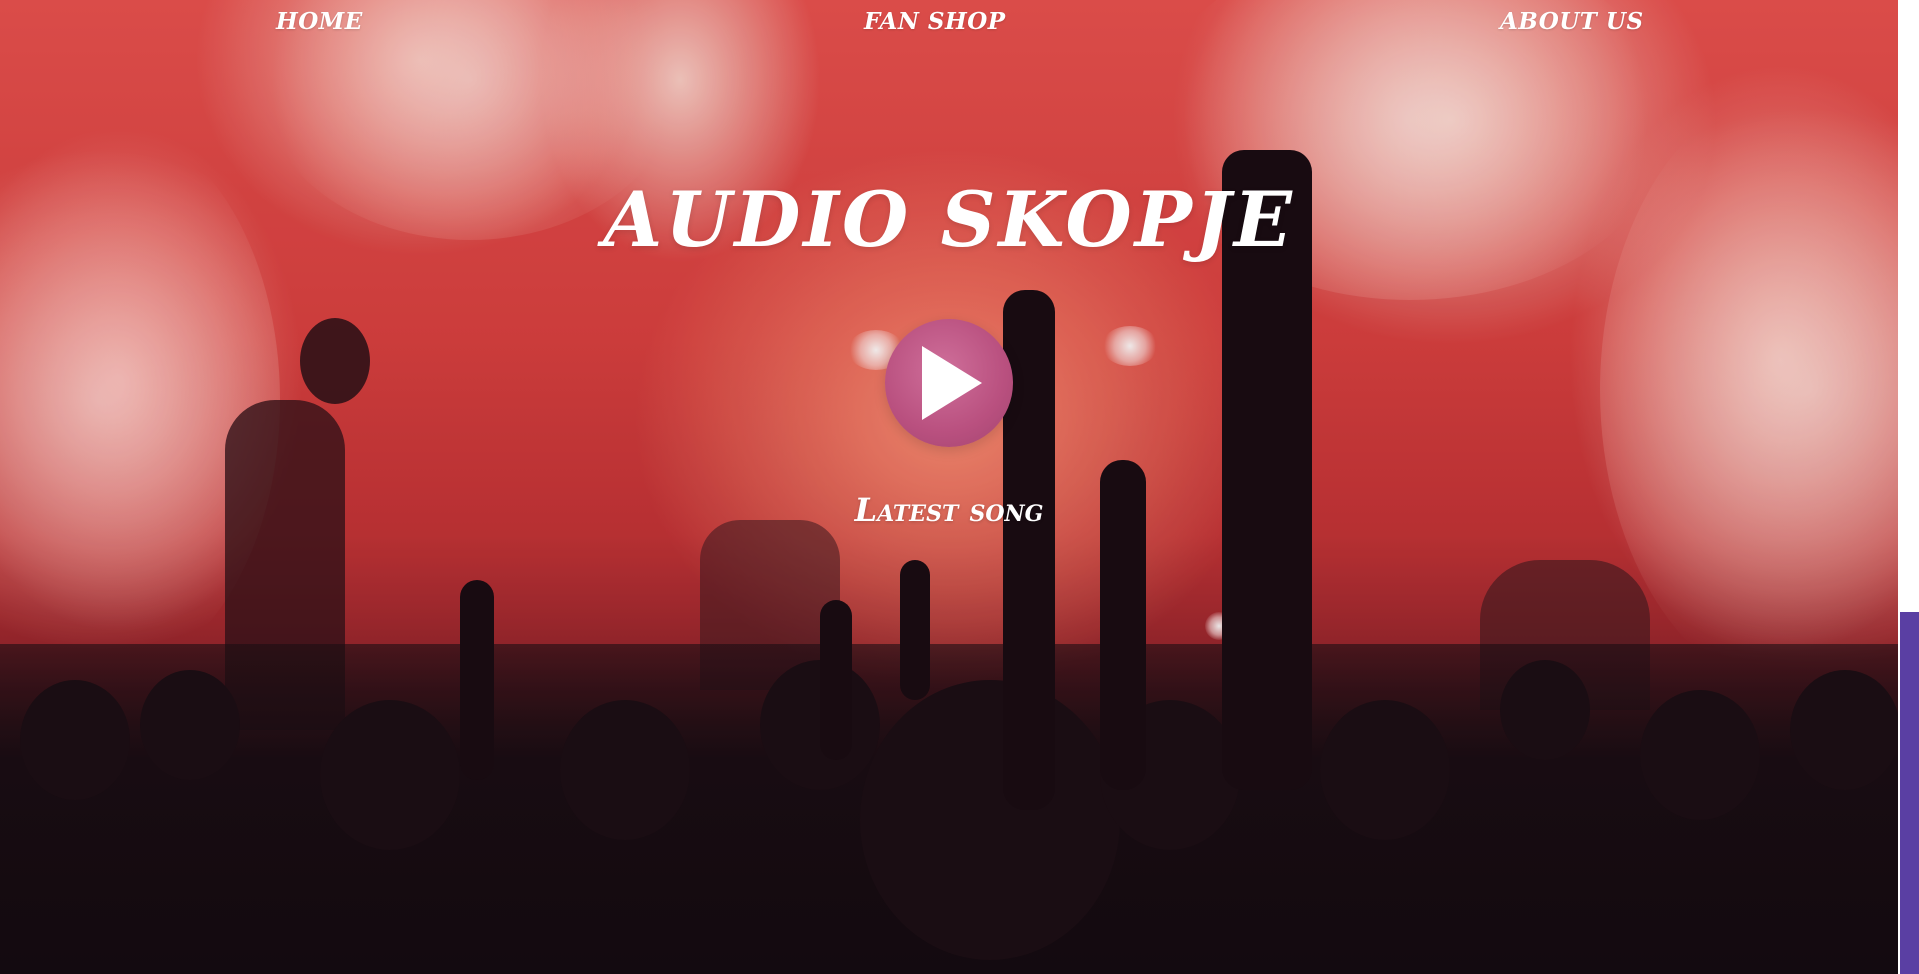 The width and height of the screenshot is (1919, 974). I want to click on play-button, so click(949, 383).